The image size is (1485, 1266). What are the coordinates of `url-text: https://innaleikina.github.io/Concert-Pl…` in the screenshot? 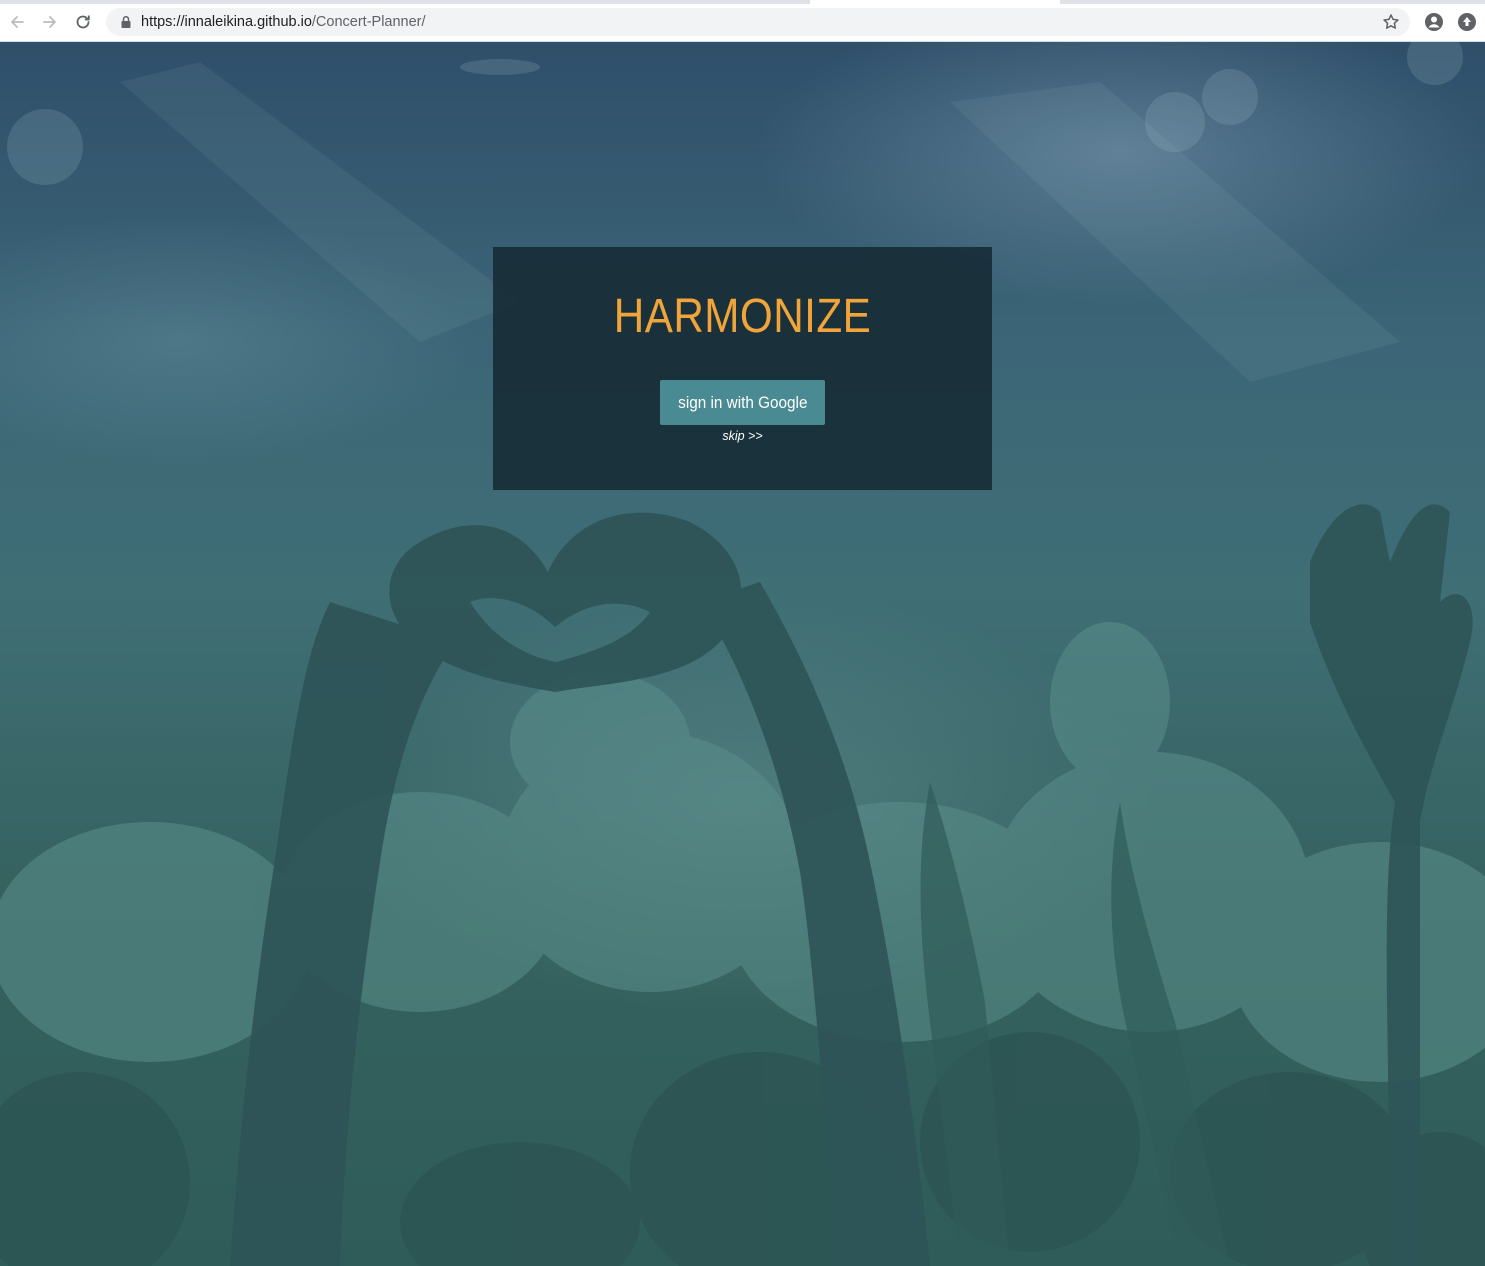 It's located at (283, 22).